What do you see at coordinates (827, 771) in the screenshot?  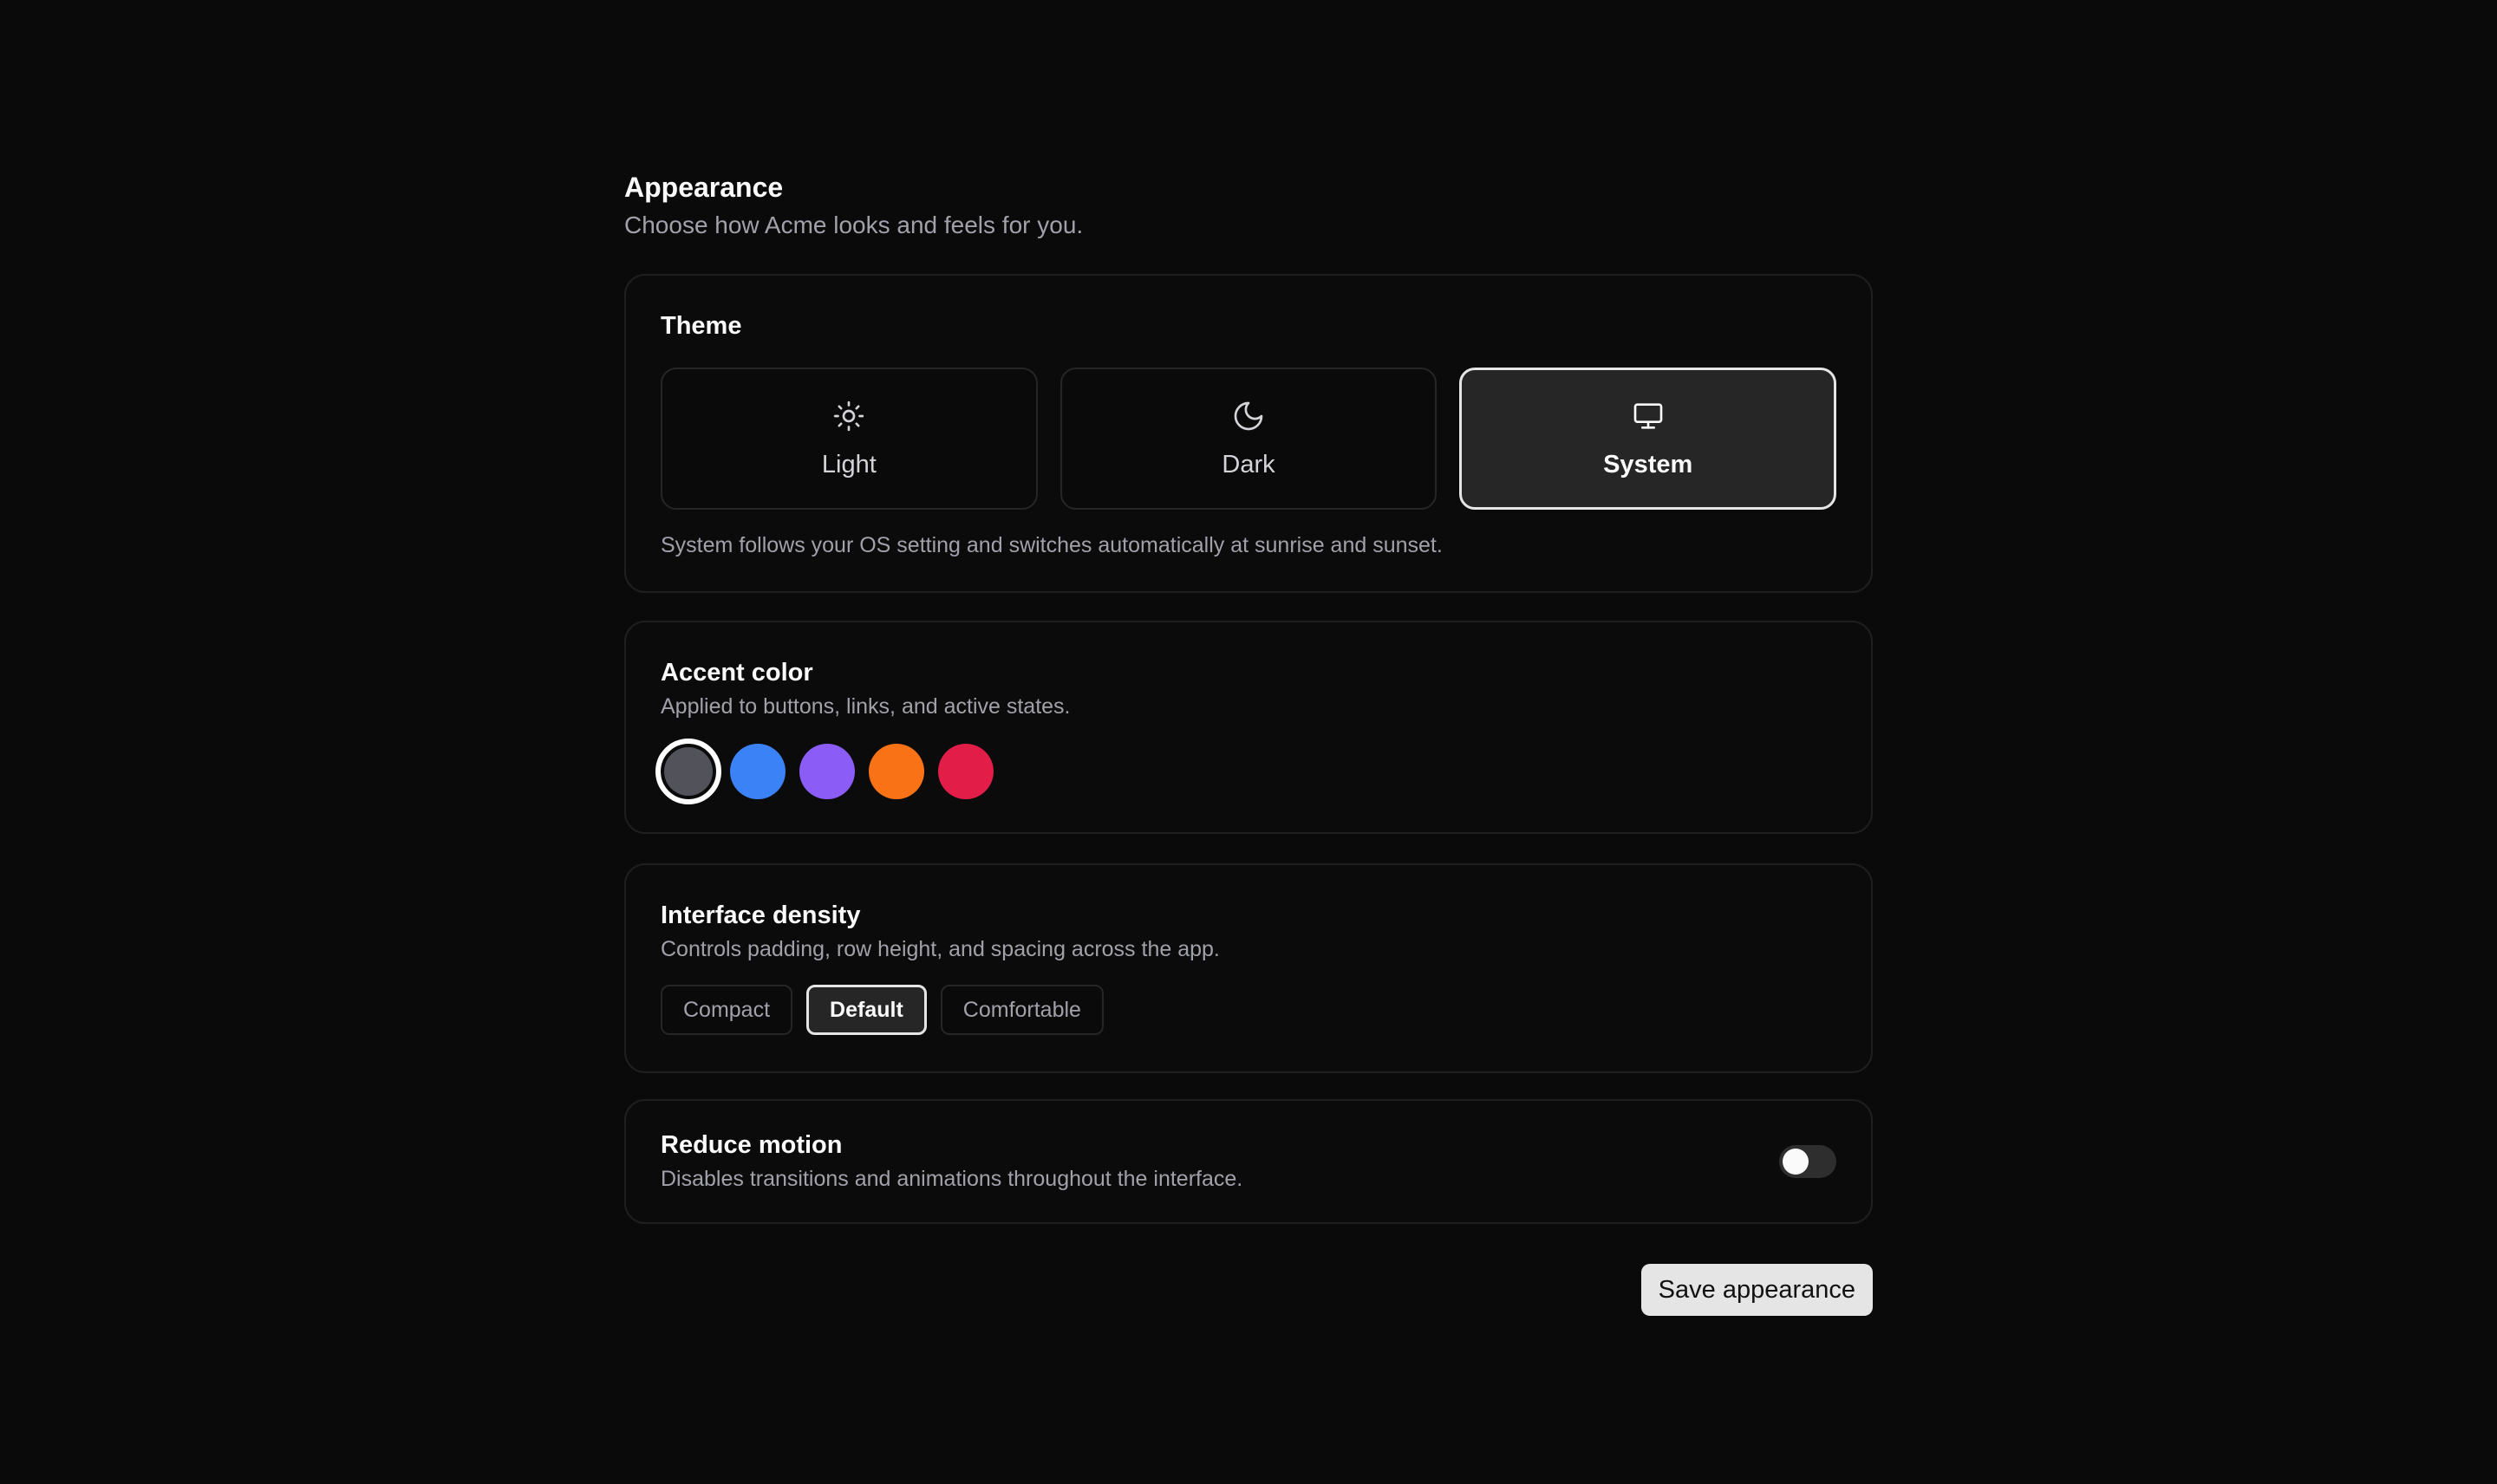 I see `accent-swatch-purple` at bounding box center [827, 771].